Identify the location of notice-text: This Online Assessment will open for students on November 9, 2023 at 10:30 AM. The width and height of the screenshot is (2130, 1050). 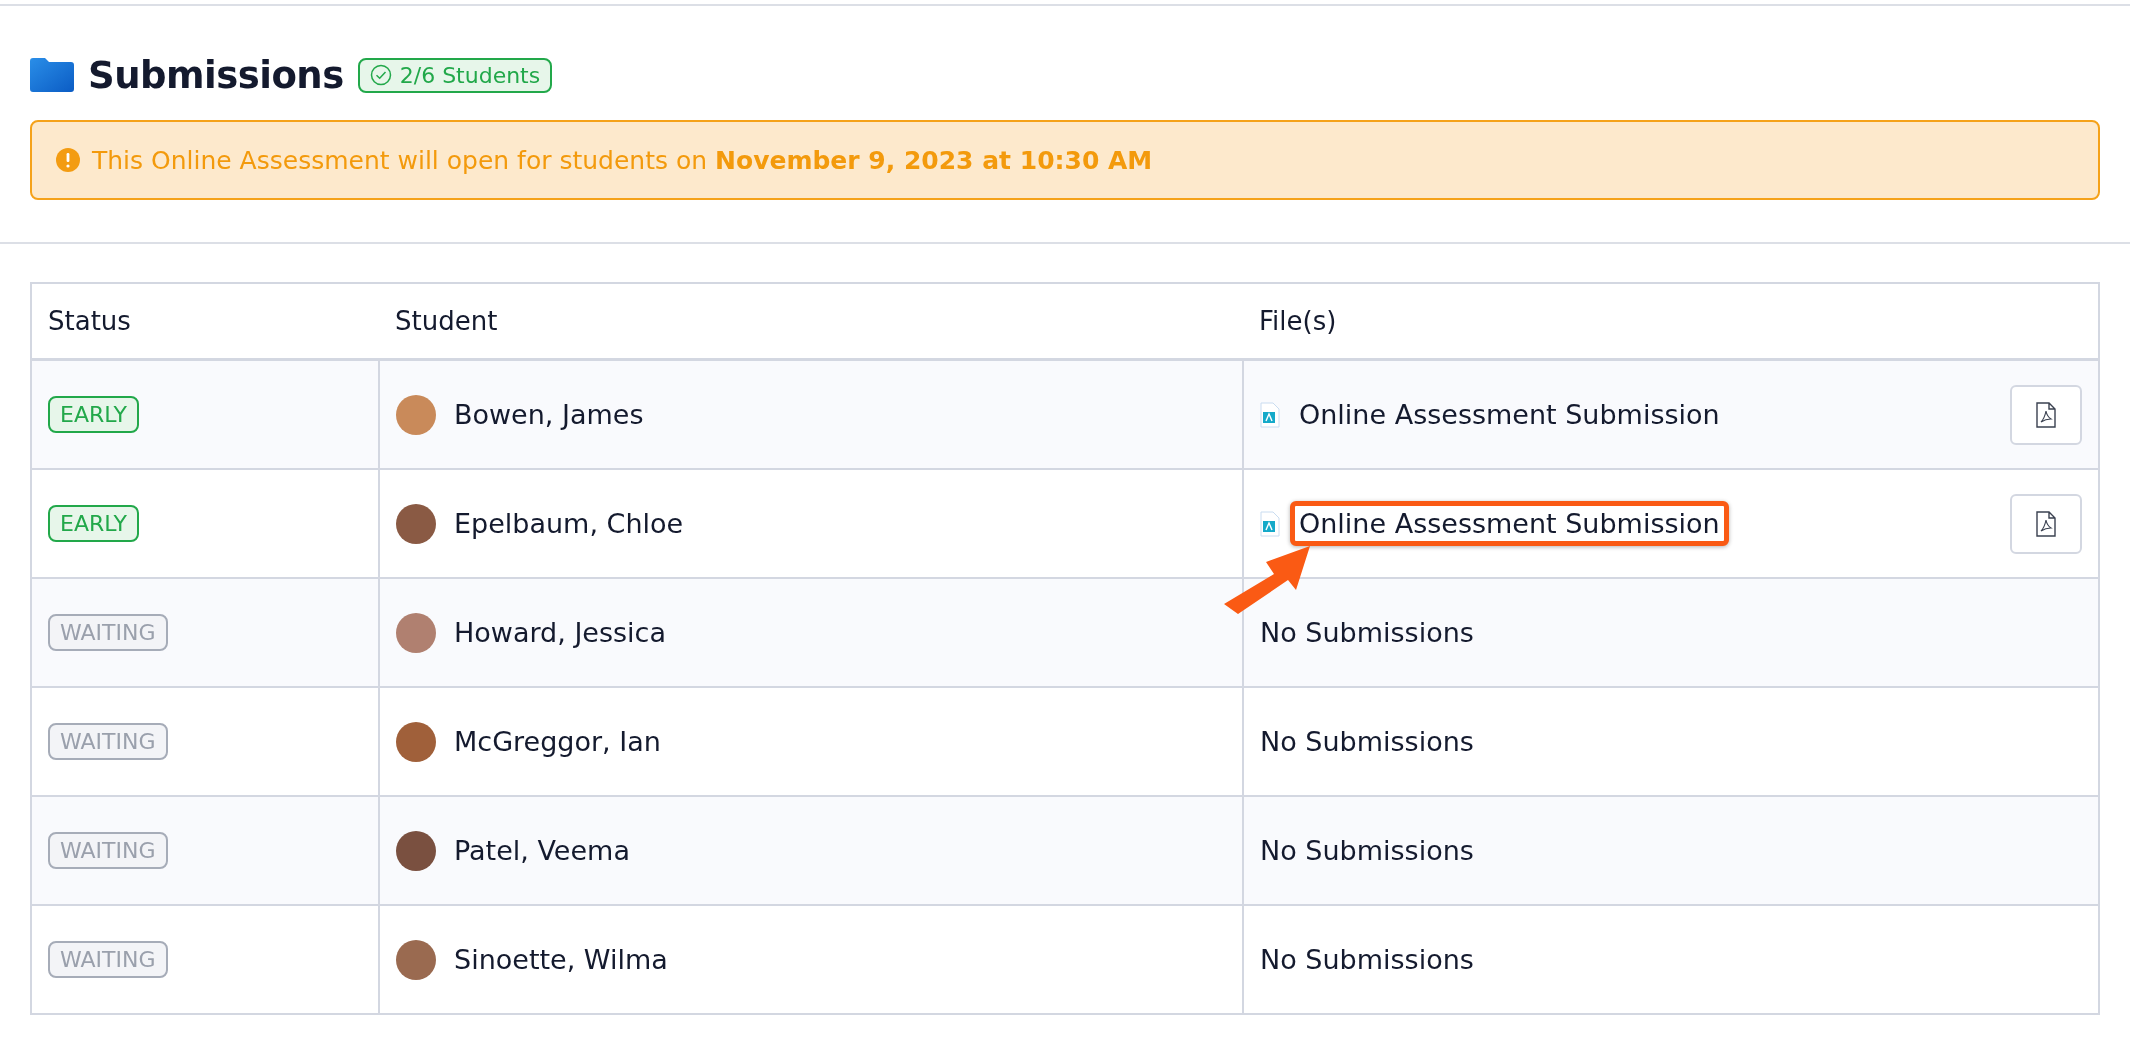
(622, 160).